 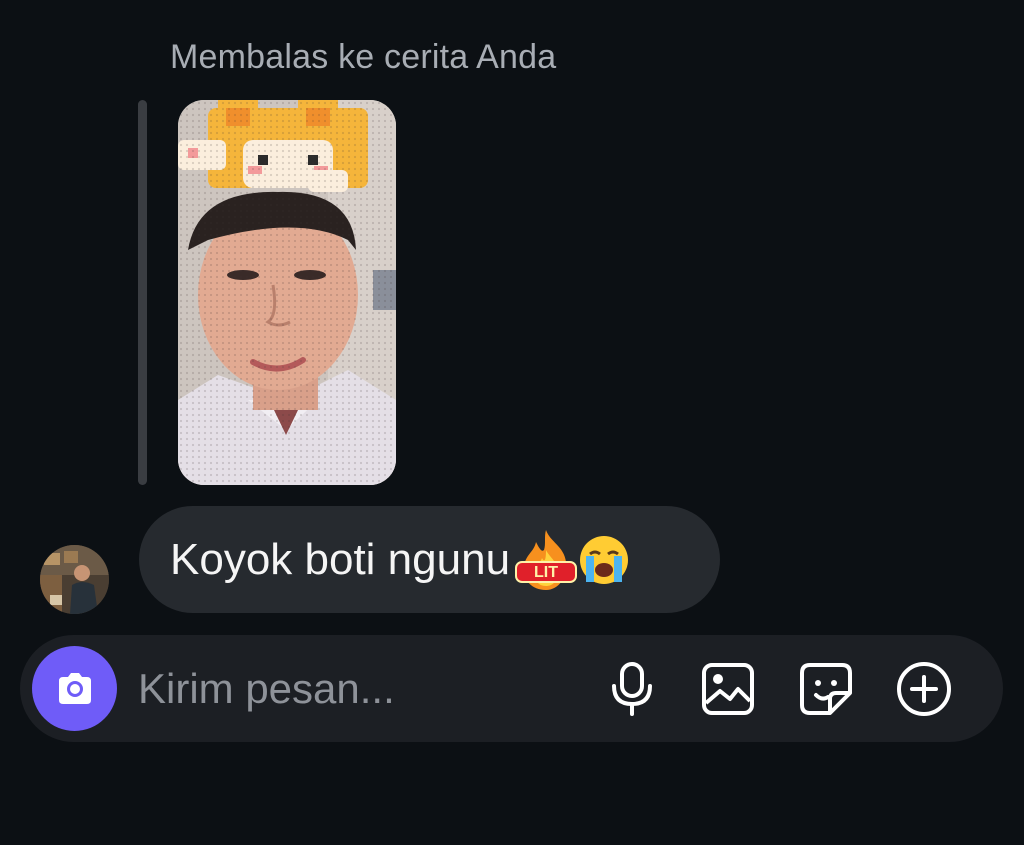 What do you see at coordinates (546, 572) in the screenshot?
I see `lit-label: LIT` at bounding box center [546, 572].